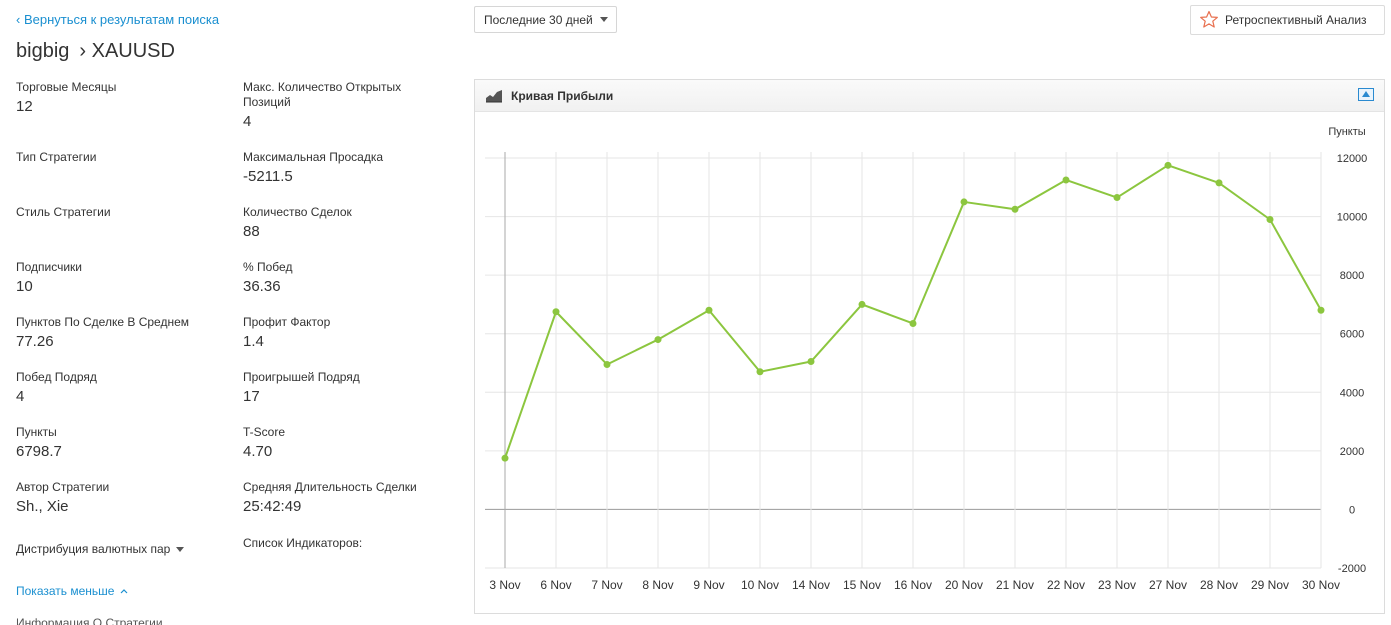  What do you see at coordinates (24, 106) in the screenshot?
I see `stat-value: 12` at bounding box center [24, 106].